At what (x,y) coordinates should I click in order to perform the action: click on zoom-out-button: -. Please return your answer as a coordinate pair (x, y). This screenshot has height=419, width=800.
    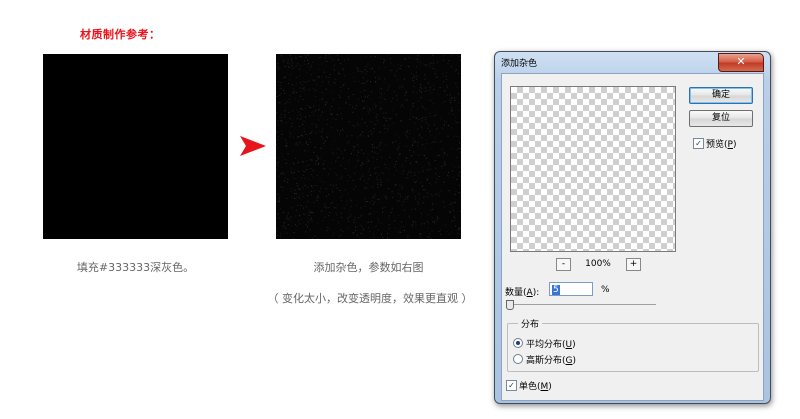
    Looking at the image, I should click on (563, 264).